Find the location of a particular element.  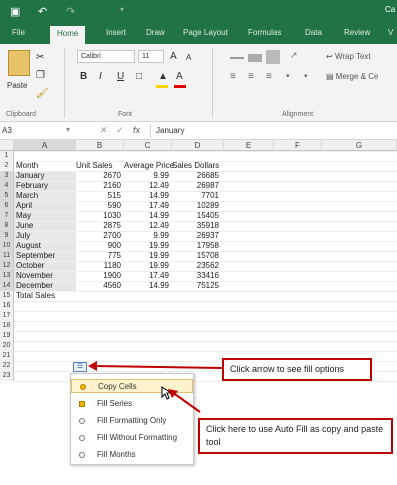

row-header: 23 is located at coordinates (7, 376).